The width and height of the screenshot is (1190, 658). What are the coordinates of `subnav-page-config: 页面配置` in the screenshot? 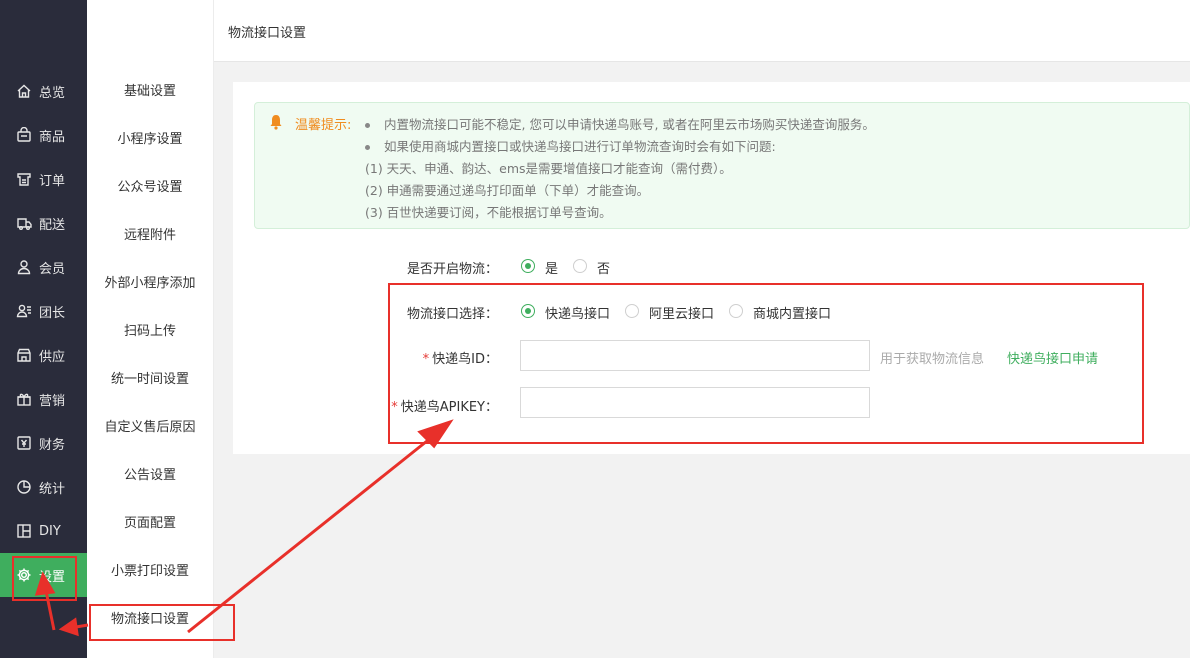 It's located at (150, 524).